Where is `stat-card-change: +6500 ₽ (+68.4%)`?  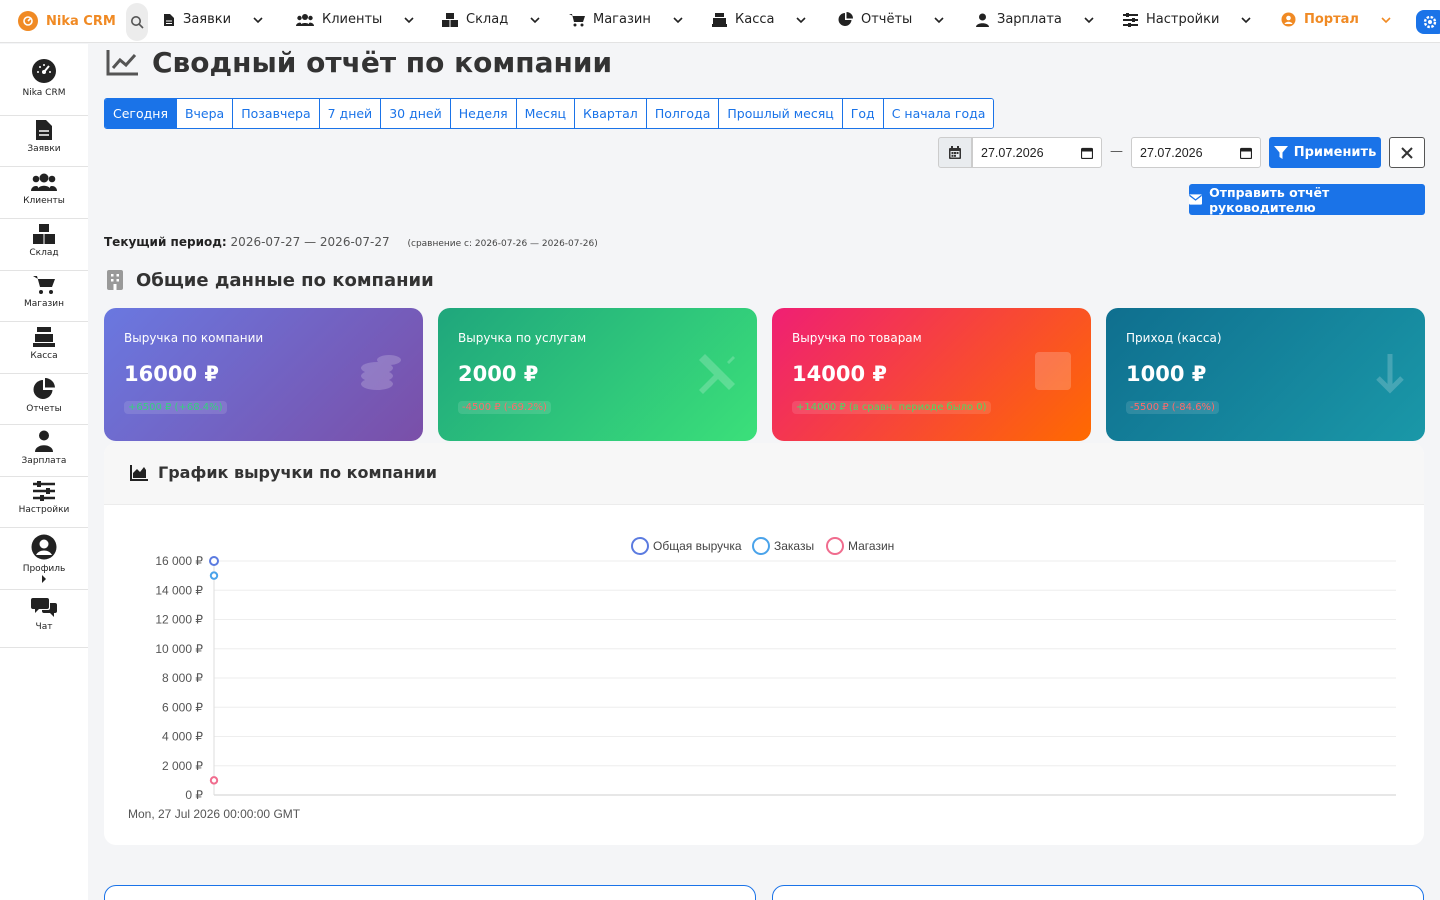 stat-card-change: +6500 ₽ (+68.4%) is located at coordinates (175, 407).